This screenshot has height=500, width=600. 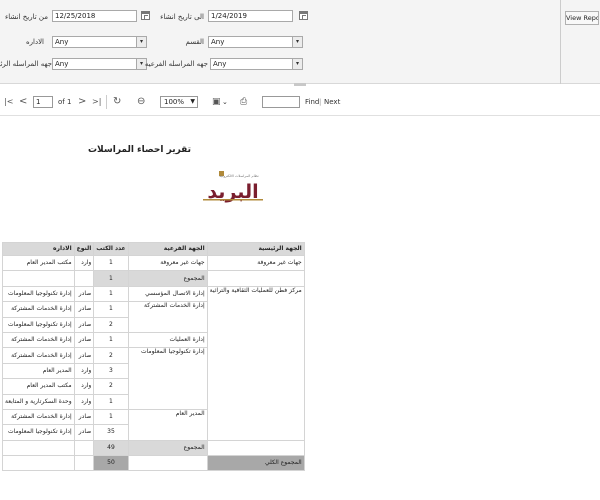 I want to click on cell-sub-party: جهات غير معروفة, so click(x=167, y=263).